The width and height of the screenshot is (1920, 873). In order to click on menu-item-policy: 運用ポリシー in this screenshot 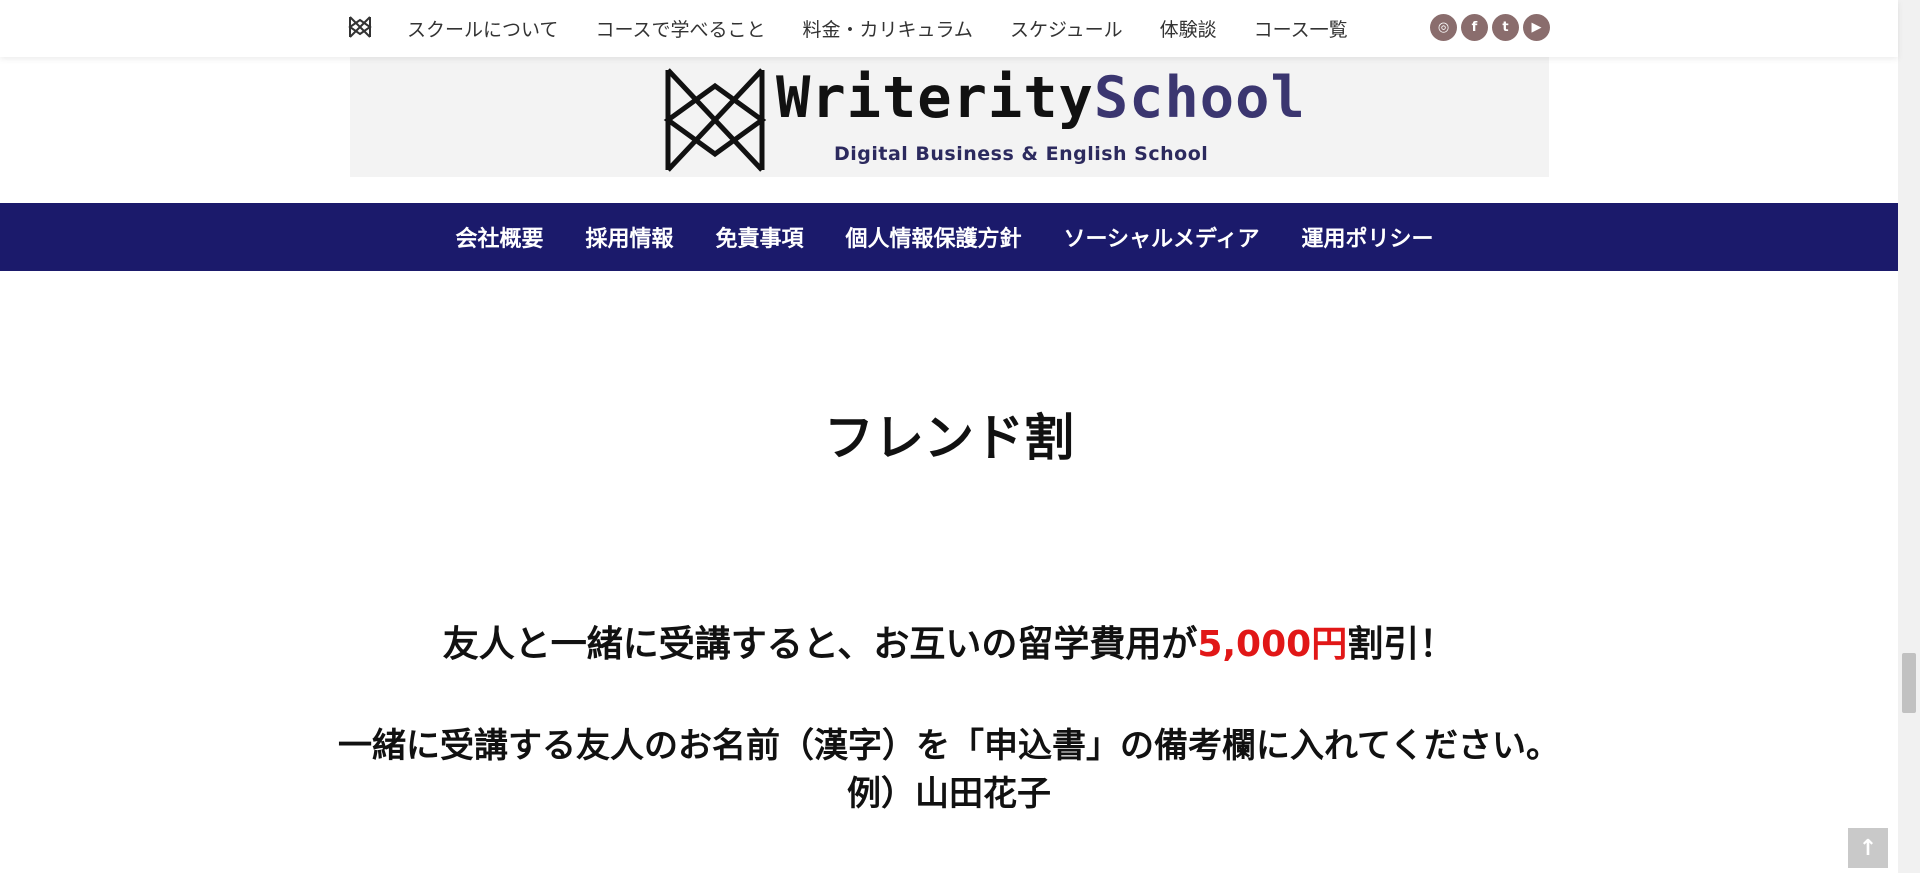, I will do `click(1368, 237)`.